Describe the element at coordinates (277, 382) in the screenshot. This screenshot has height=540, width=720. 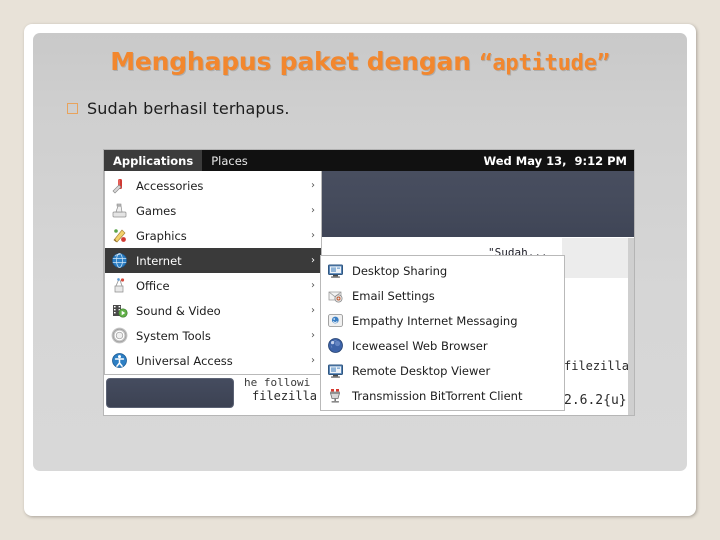
I see `terminal-text-line-2: he followi` at that location.